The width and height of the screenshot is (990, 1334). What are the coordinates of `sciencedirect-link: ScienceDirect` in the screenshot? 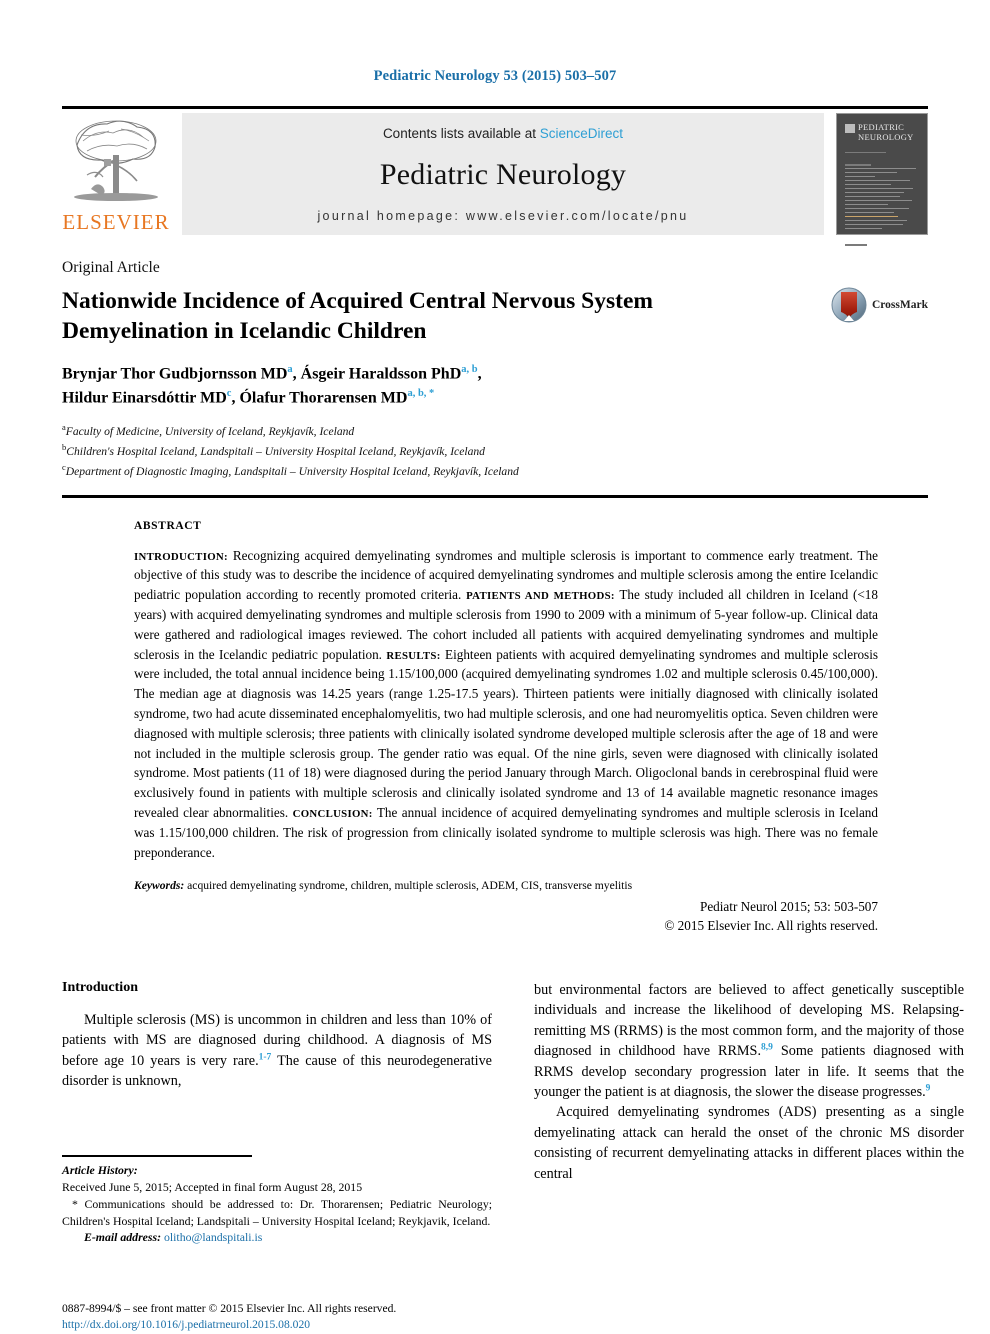 It's located at (581, 133).